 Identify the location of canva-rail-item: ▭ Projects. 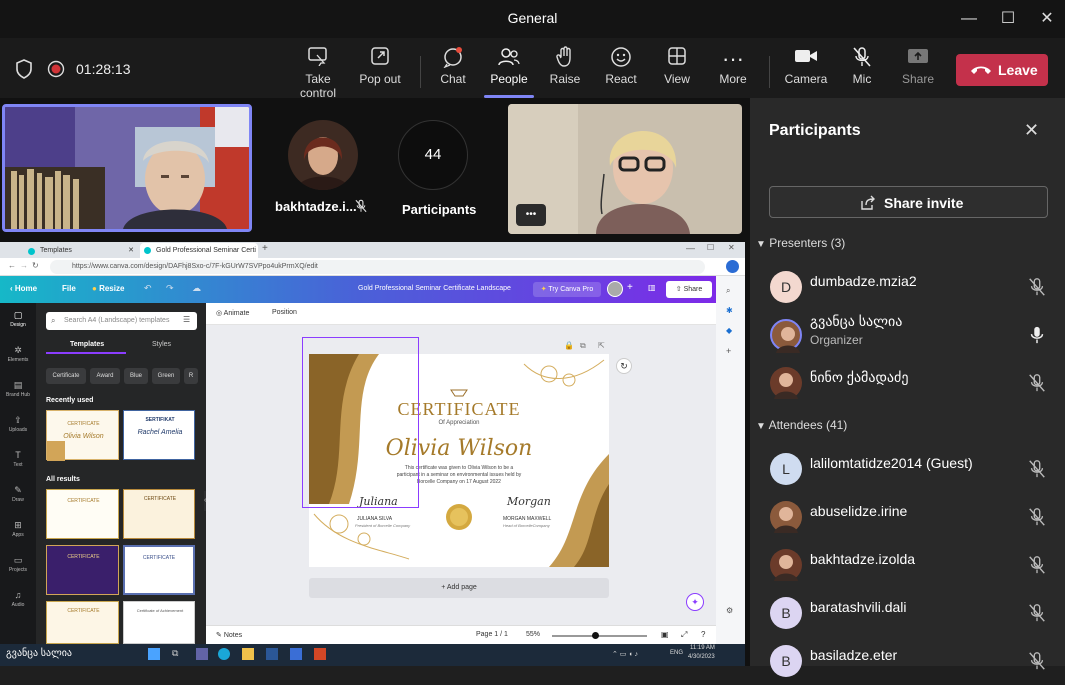
(18, 569).